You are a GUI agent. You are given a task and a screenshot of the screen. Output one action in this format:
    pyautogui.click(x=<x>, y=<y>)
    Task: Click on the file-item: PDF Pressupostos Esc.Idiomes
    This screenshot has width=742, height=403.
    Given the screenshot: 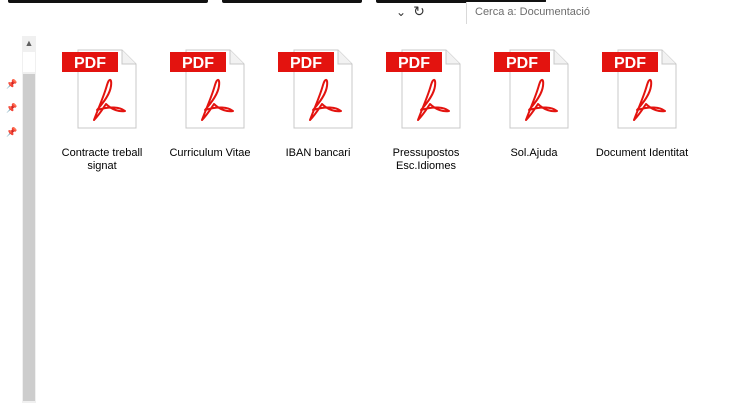 What is the action you would take?
    pyautogui.click(x=426, y=106)
    